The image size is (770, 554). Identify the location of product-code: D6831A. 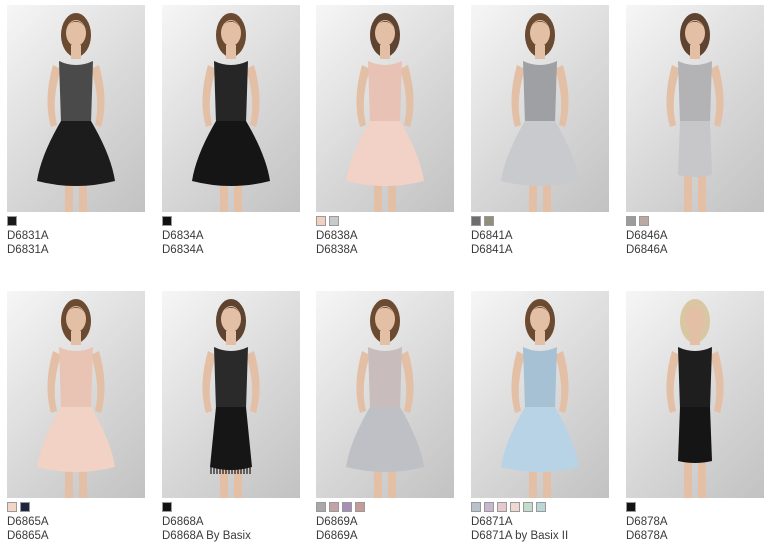
(77, 236).